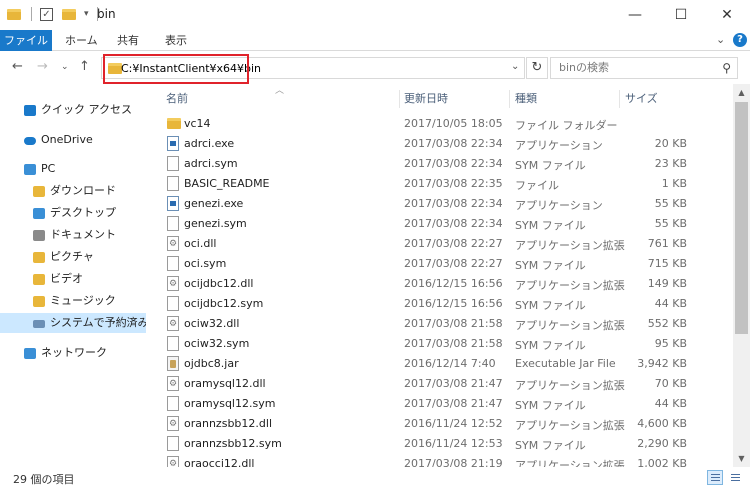 The width and height of the screenshot is (750, 488). I want to click on nav-item-desktop: デスクトップ, so click(73, 213).